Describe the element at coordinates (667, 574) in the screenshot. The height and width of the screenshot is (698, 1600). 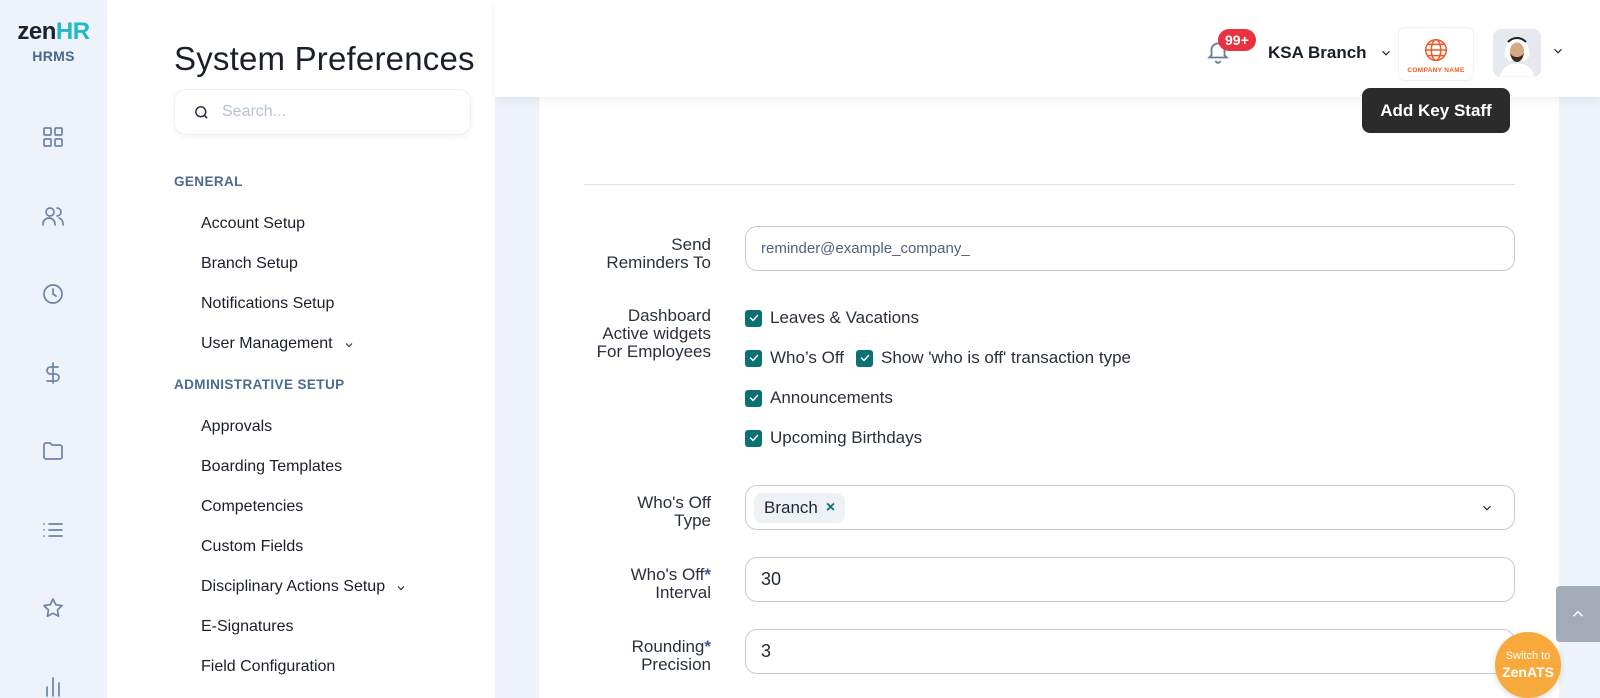
I see `label-text: Who's Off` at that location.